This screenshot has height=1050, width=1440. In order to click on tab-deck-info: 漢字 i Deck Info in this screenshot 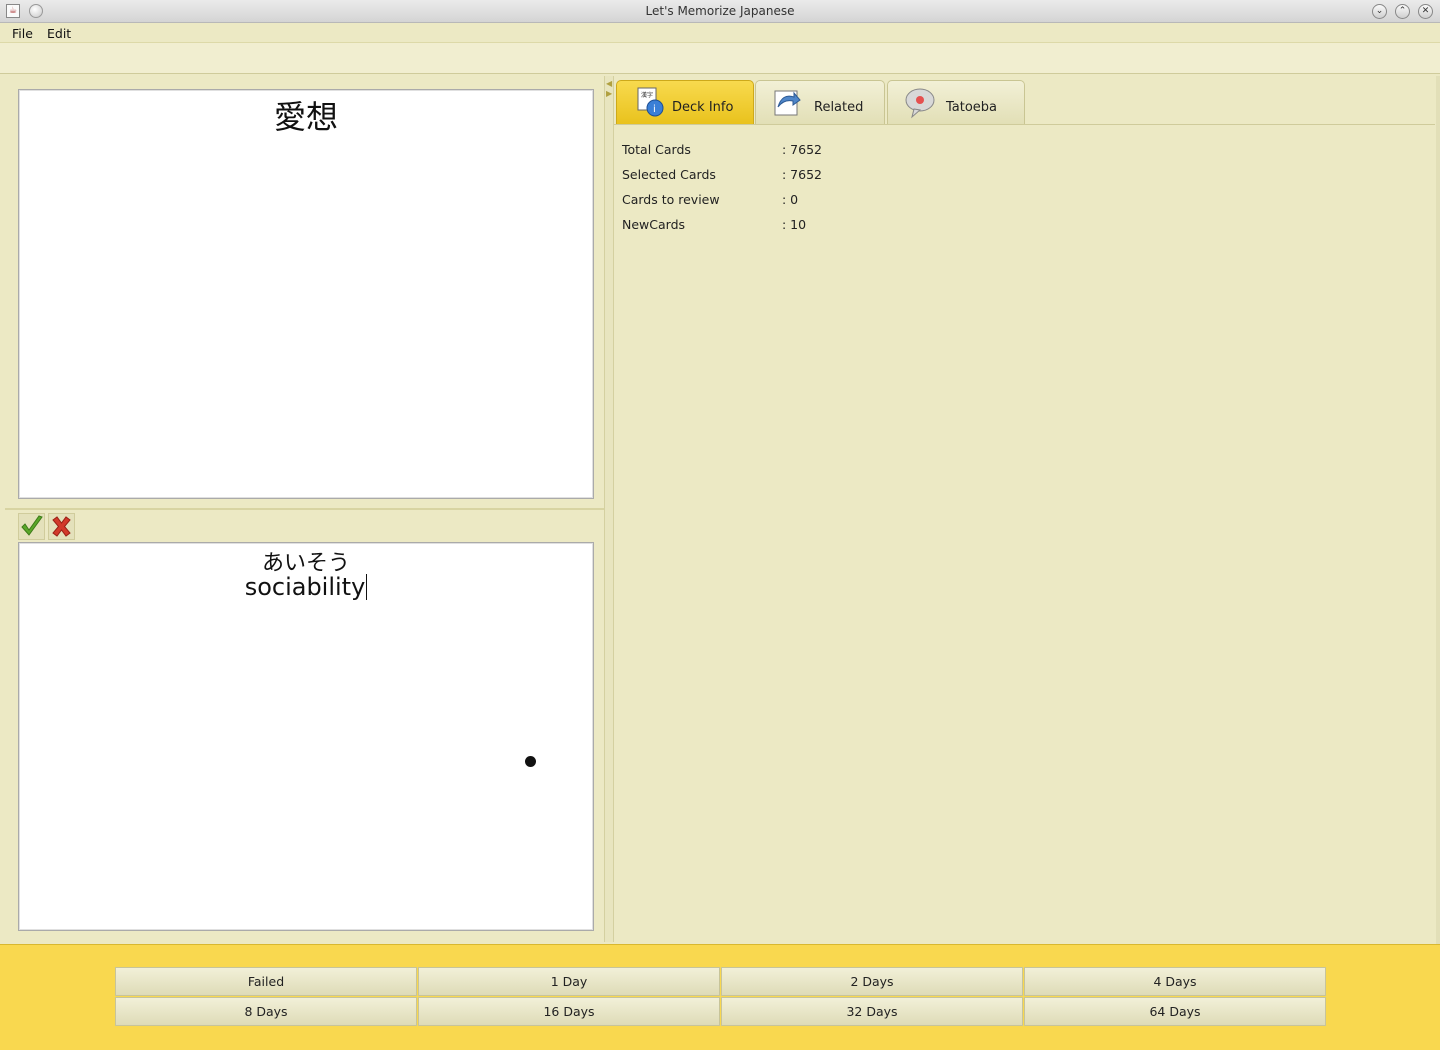, I will do `click(685, 102)`.